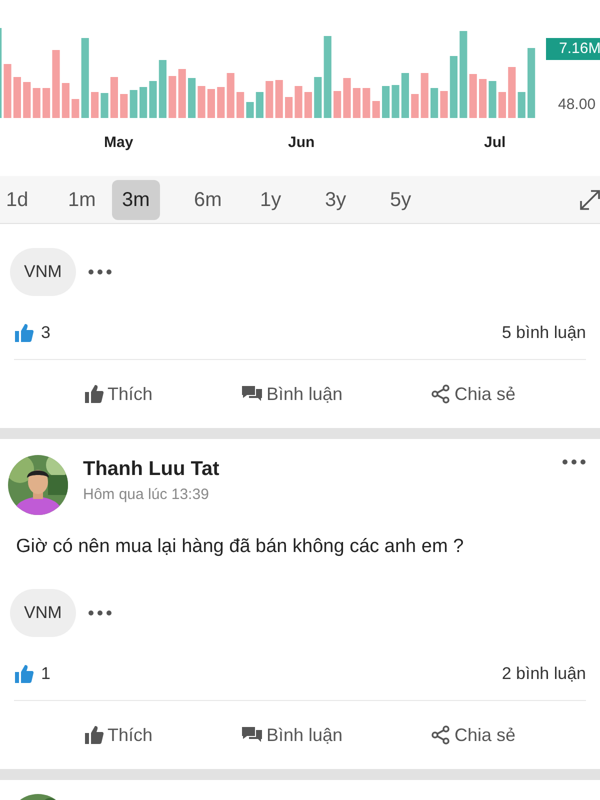 This screenshot has width=600, height=800. I want to click on post-time: Hôm qua lúc 13:39, so click(146, 495).